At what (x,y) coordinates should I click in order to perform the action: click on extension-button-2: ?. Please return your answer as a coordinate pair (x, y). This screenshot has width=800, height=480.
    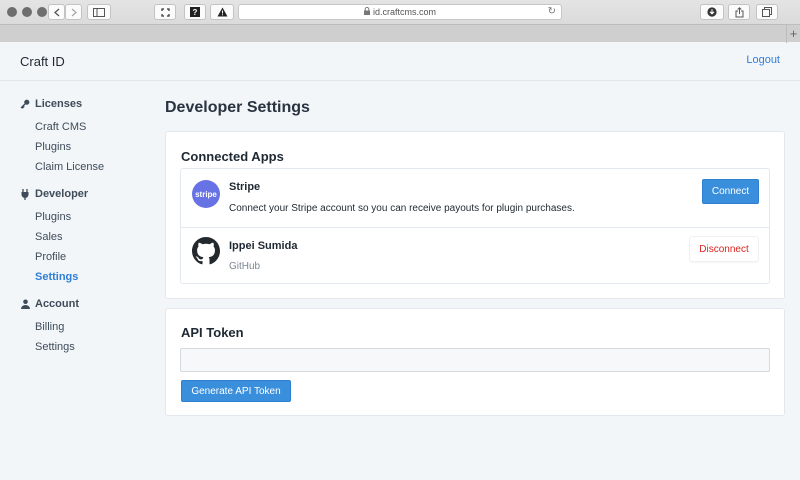
    Looking at the image, I should click on (195, 12).